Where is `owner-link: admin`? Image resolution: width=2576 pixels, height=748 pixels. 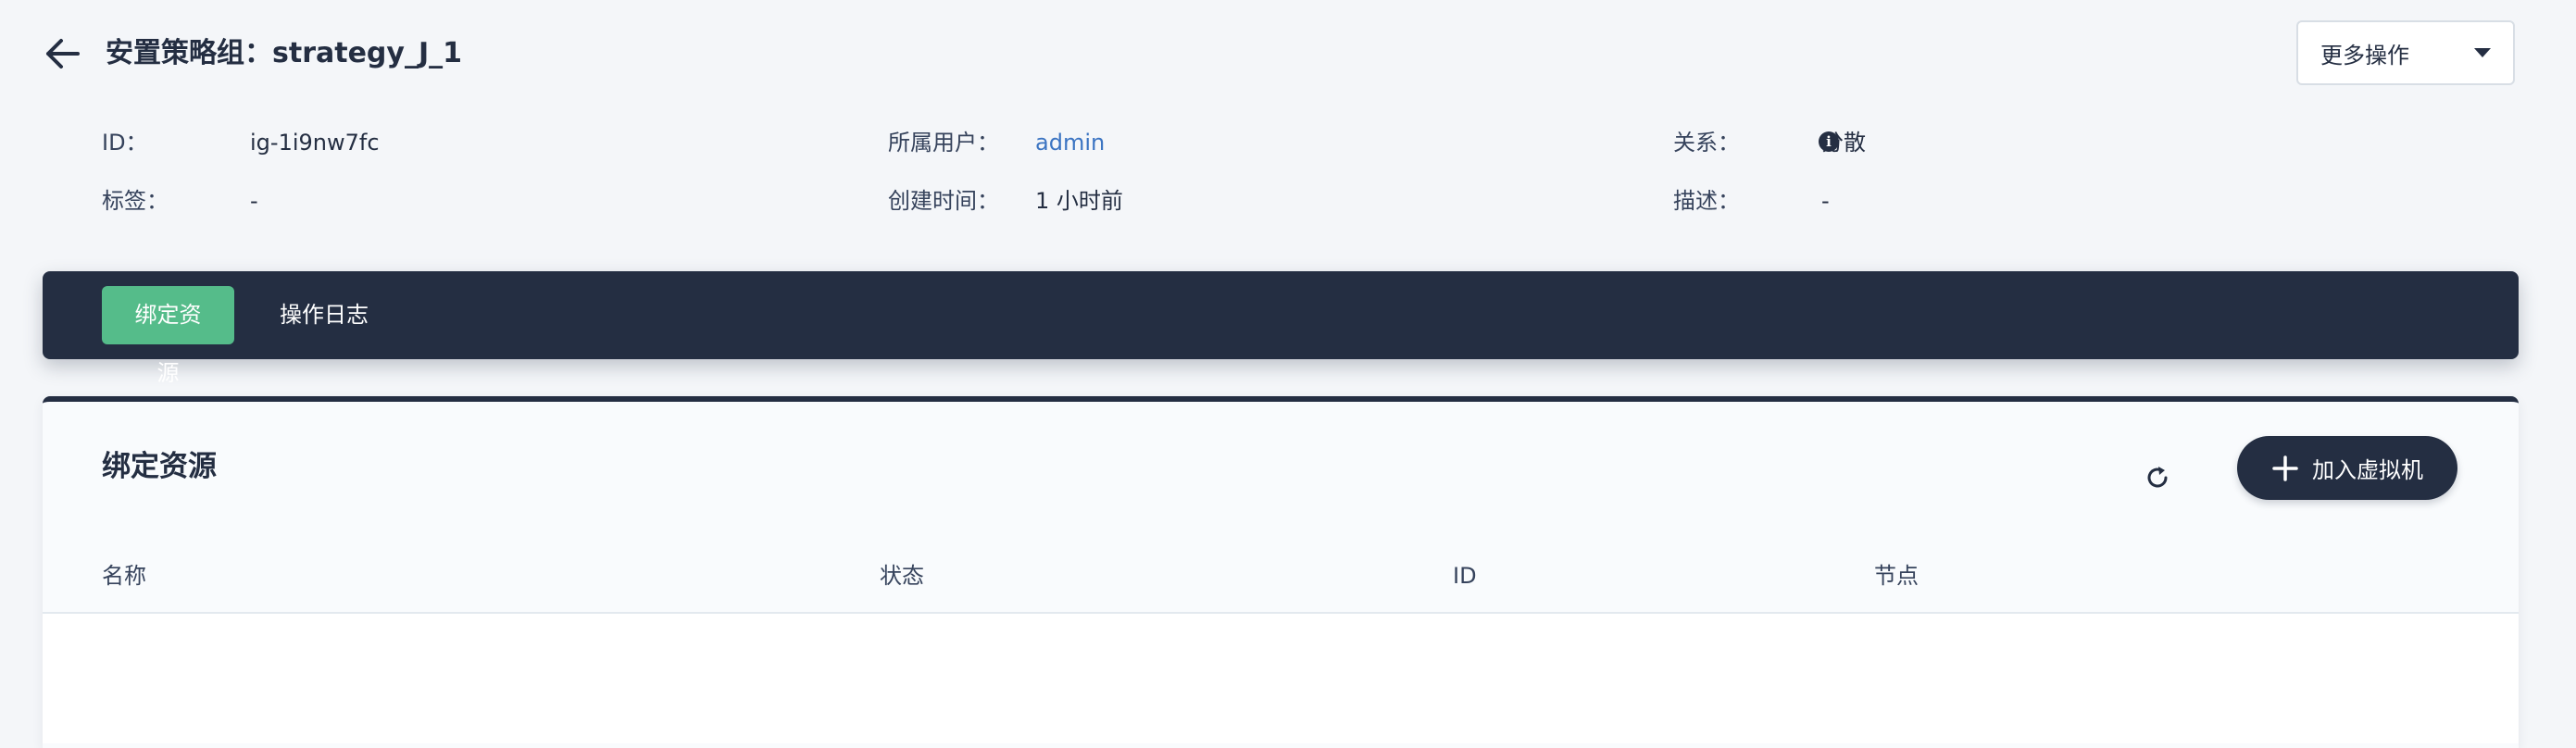 owner-link: admin is located at coordinates (1070, 142).